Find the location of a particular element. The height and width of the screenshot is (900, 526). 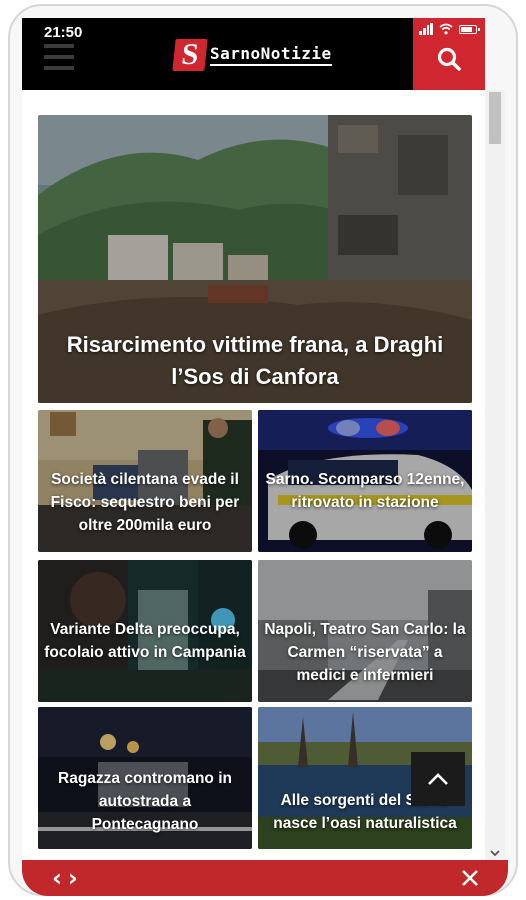

pager-nav: ‹ › is located at coordinates (65, 878).